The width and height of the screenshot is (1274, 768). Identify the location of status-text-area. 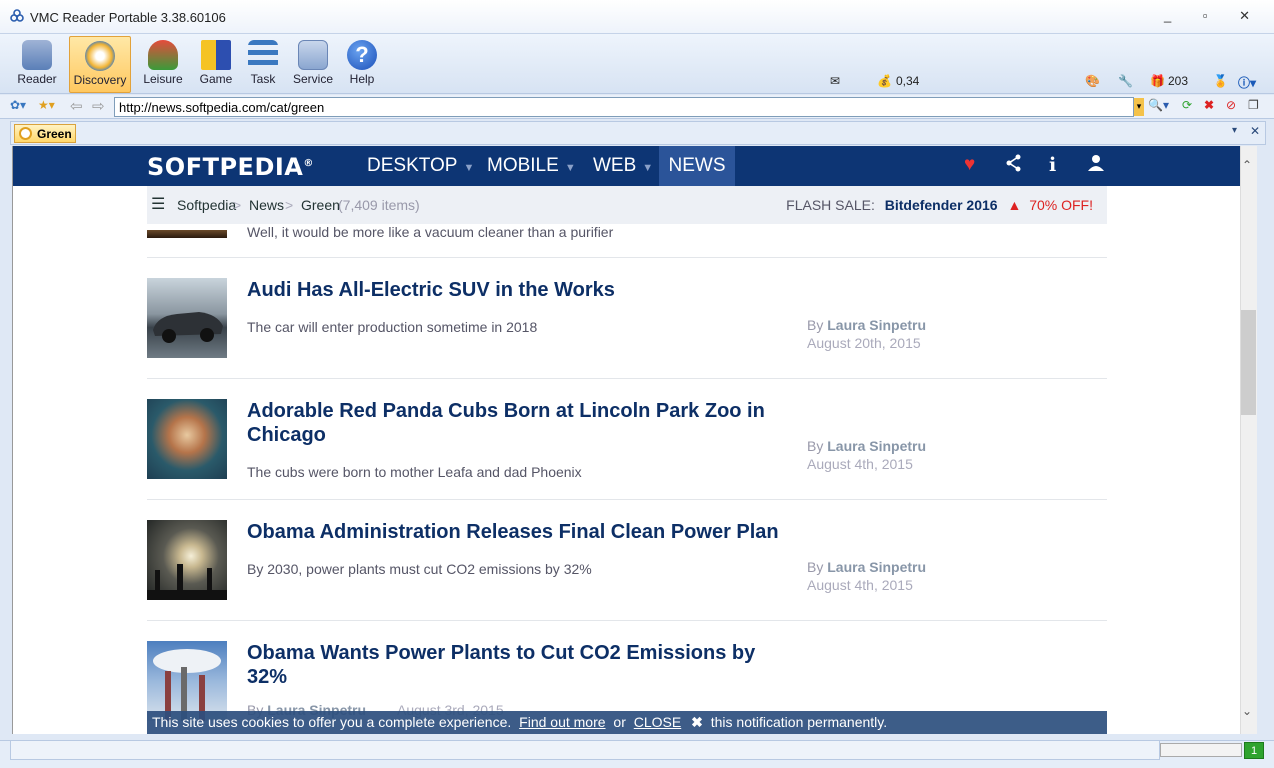
(585, 750).